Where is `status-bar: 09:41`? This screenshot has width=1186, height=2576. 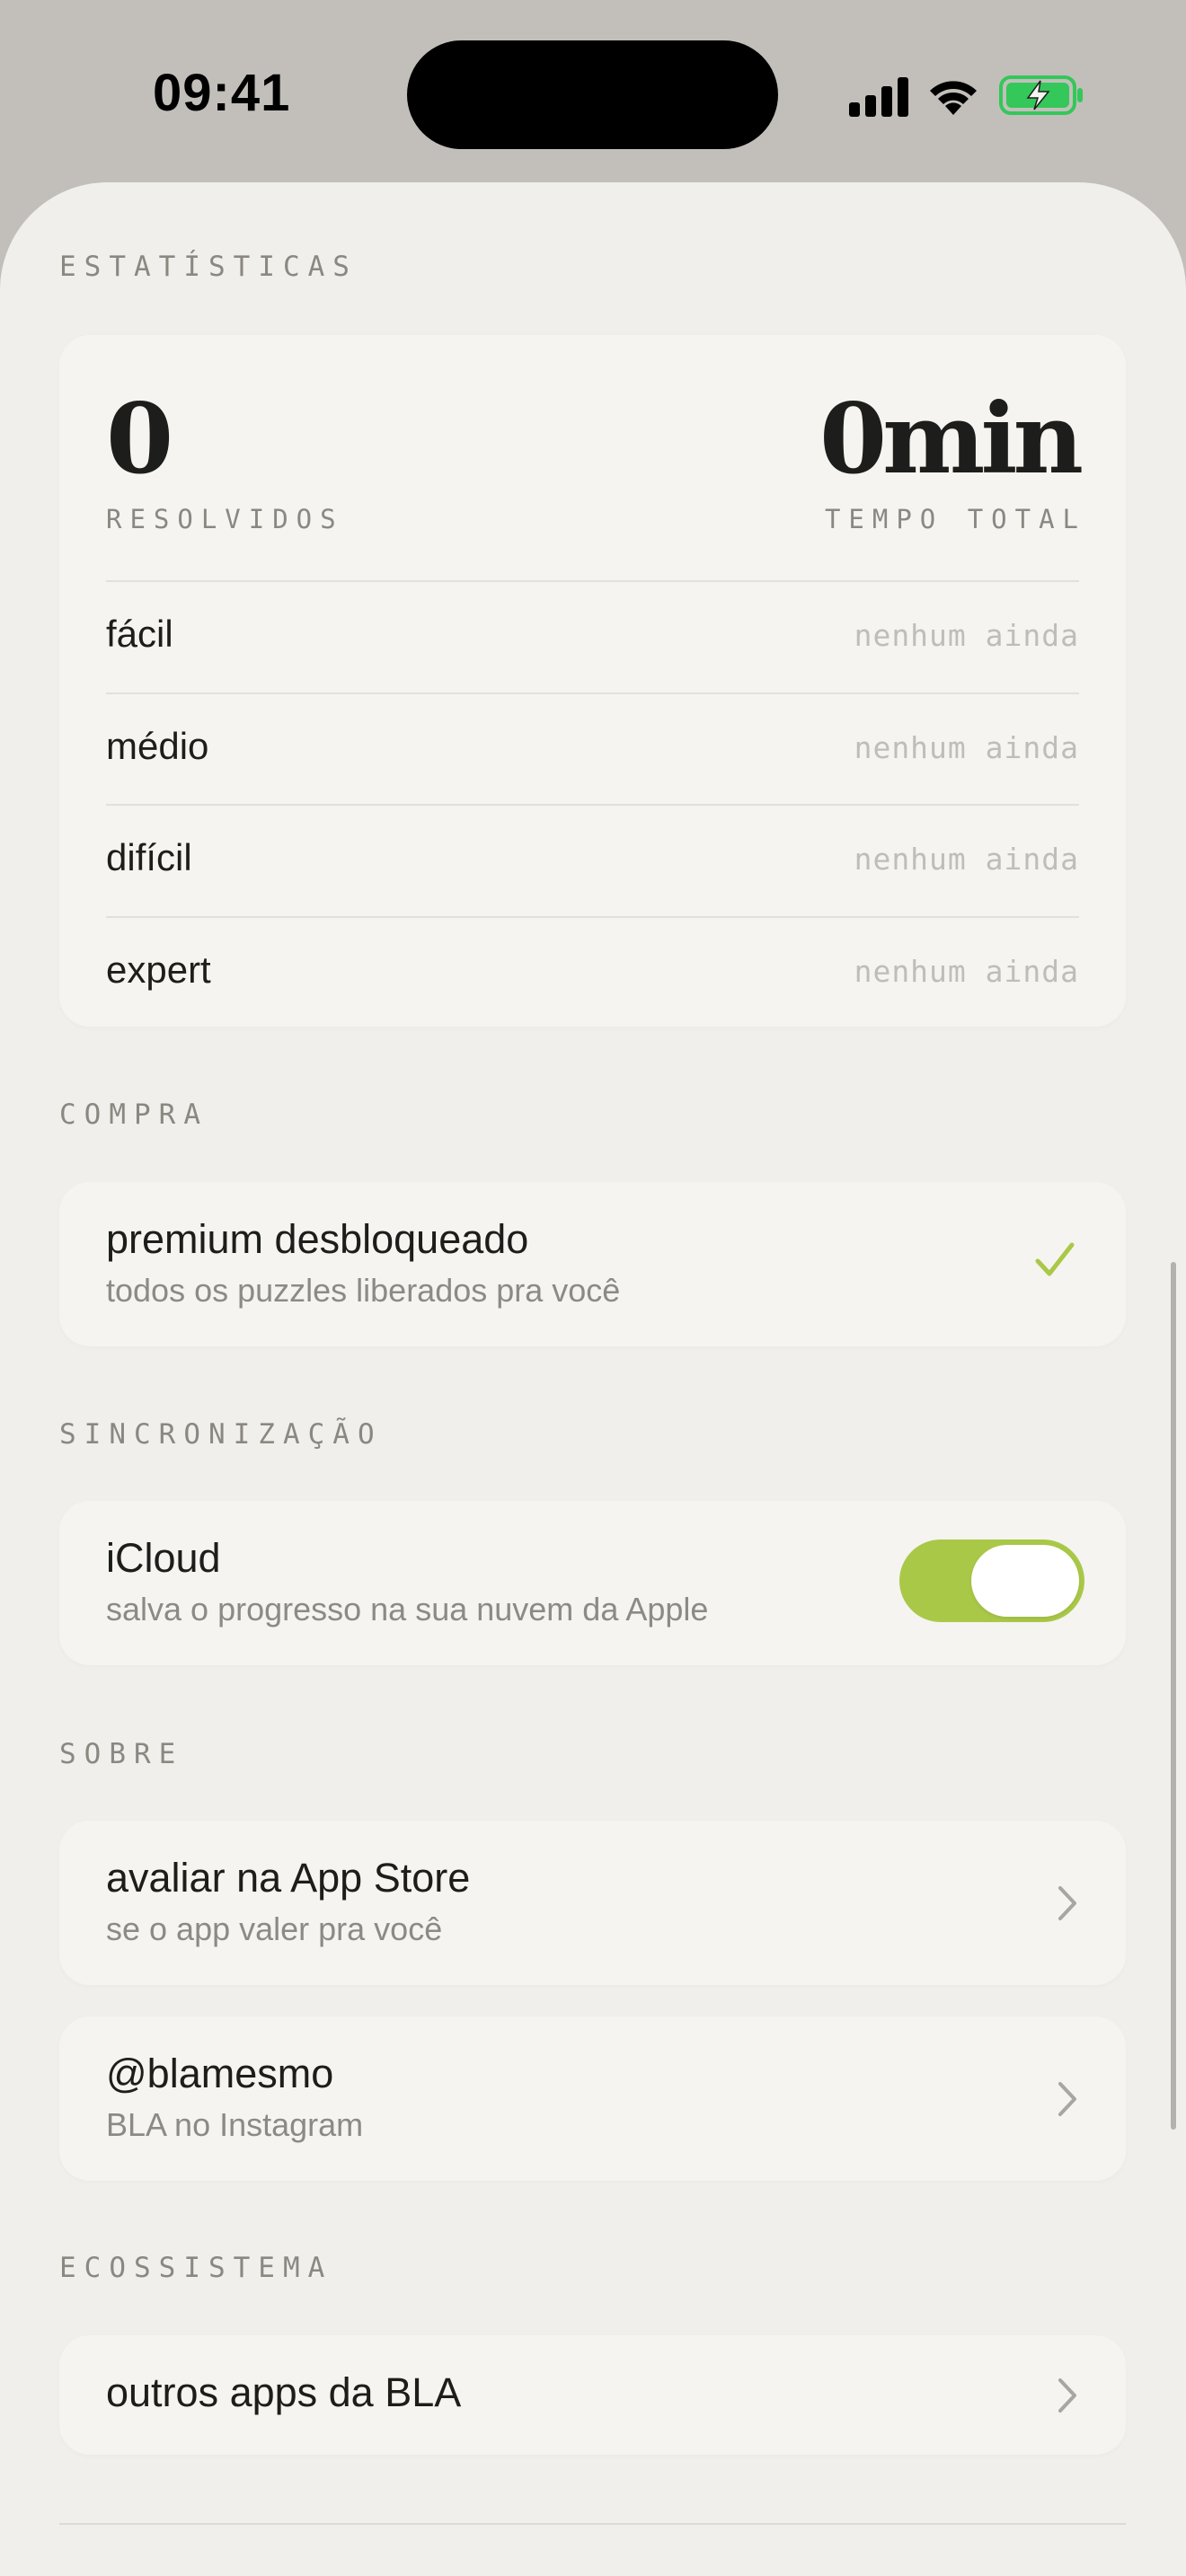
status-bar: 09:41 is located at coordinates (593, 94).